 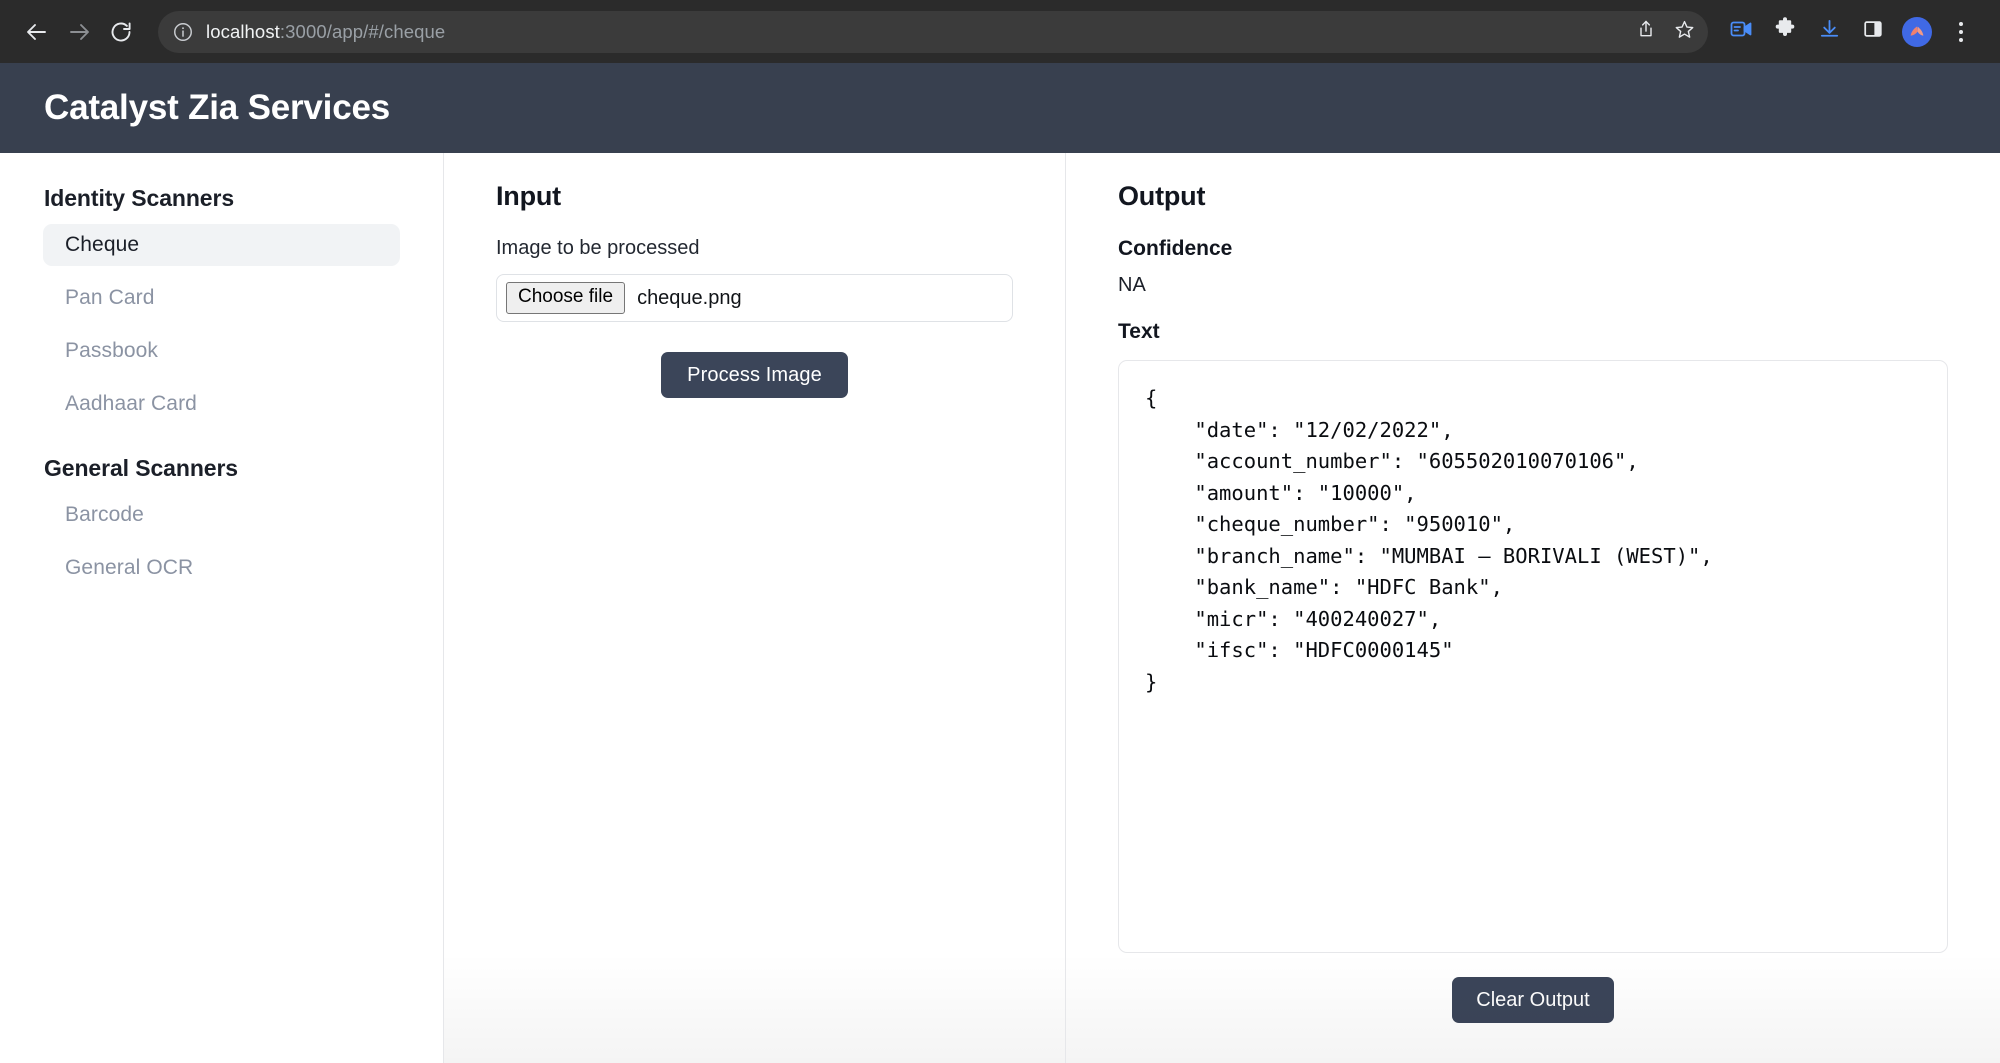 I want to click on url-text: localhost:3000/app/#/cheque, so click(x=325, y=32).